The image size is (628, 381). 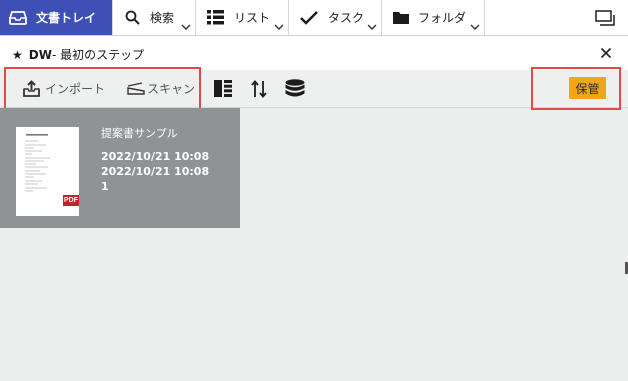 I want to click on star-icon: ★, so click(x=17, y=55).